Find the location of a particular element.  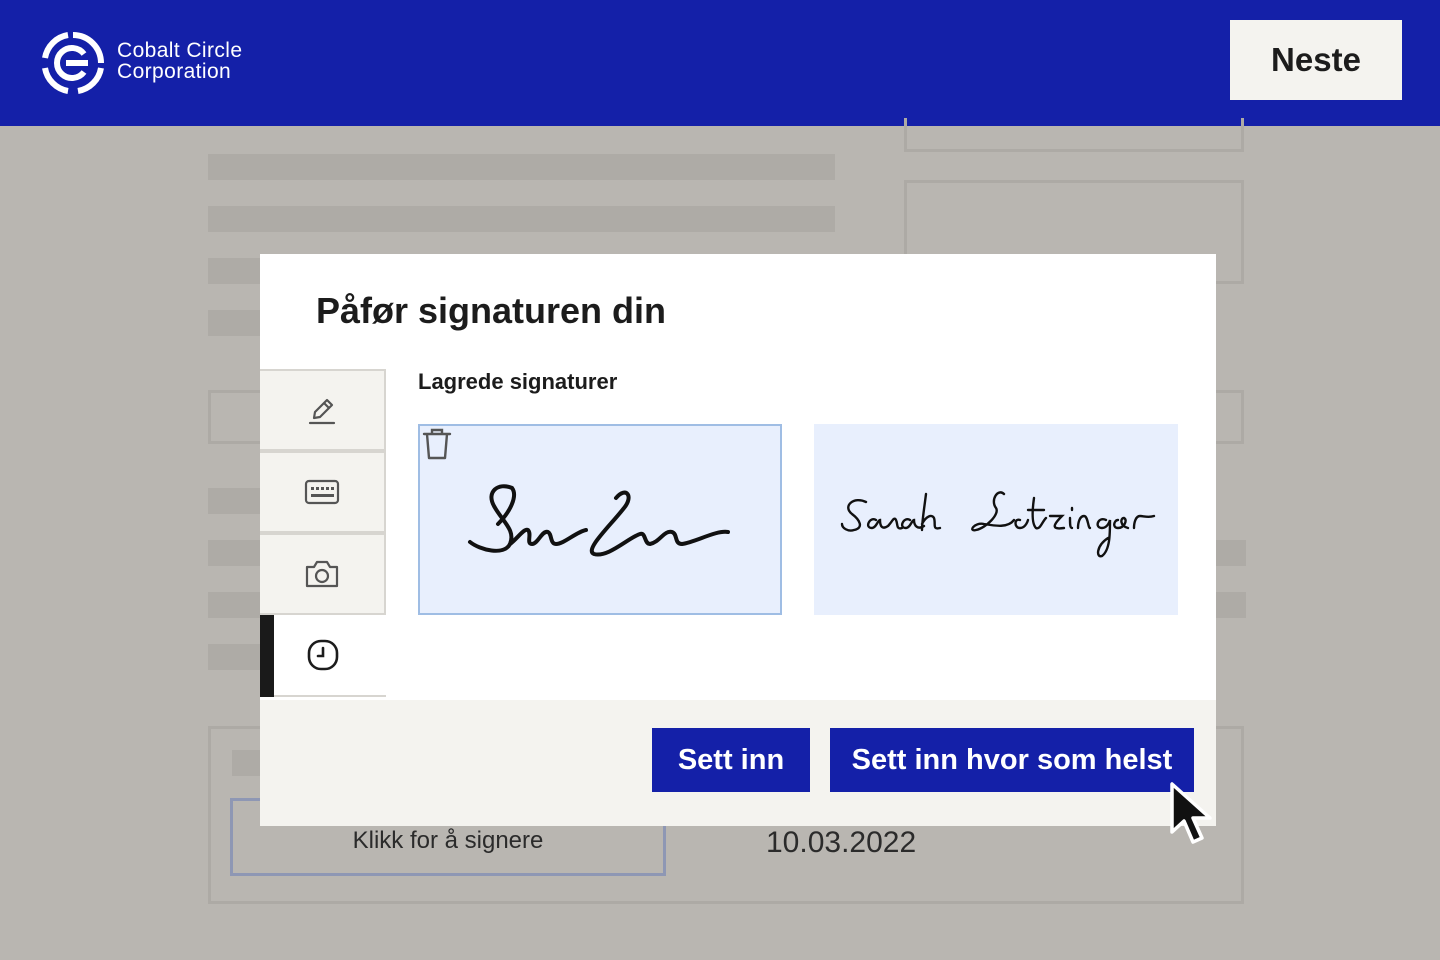

next-button: Neste is located at coordinates (1316, 60).